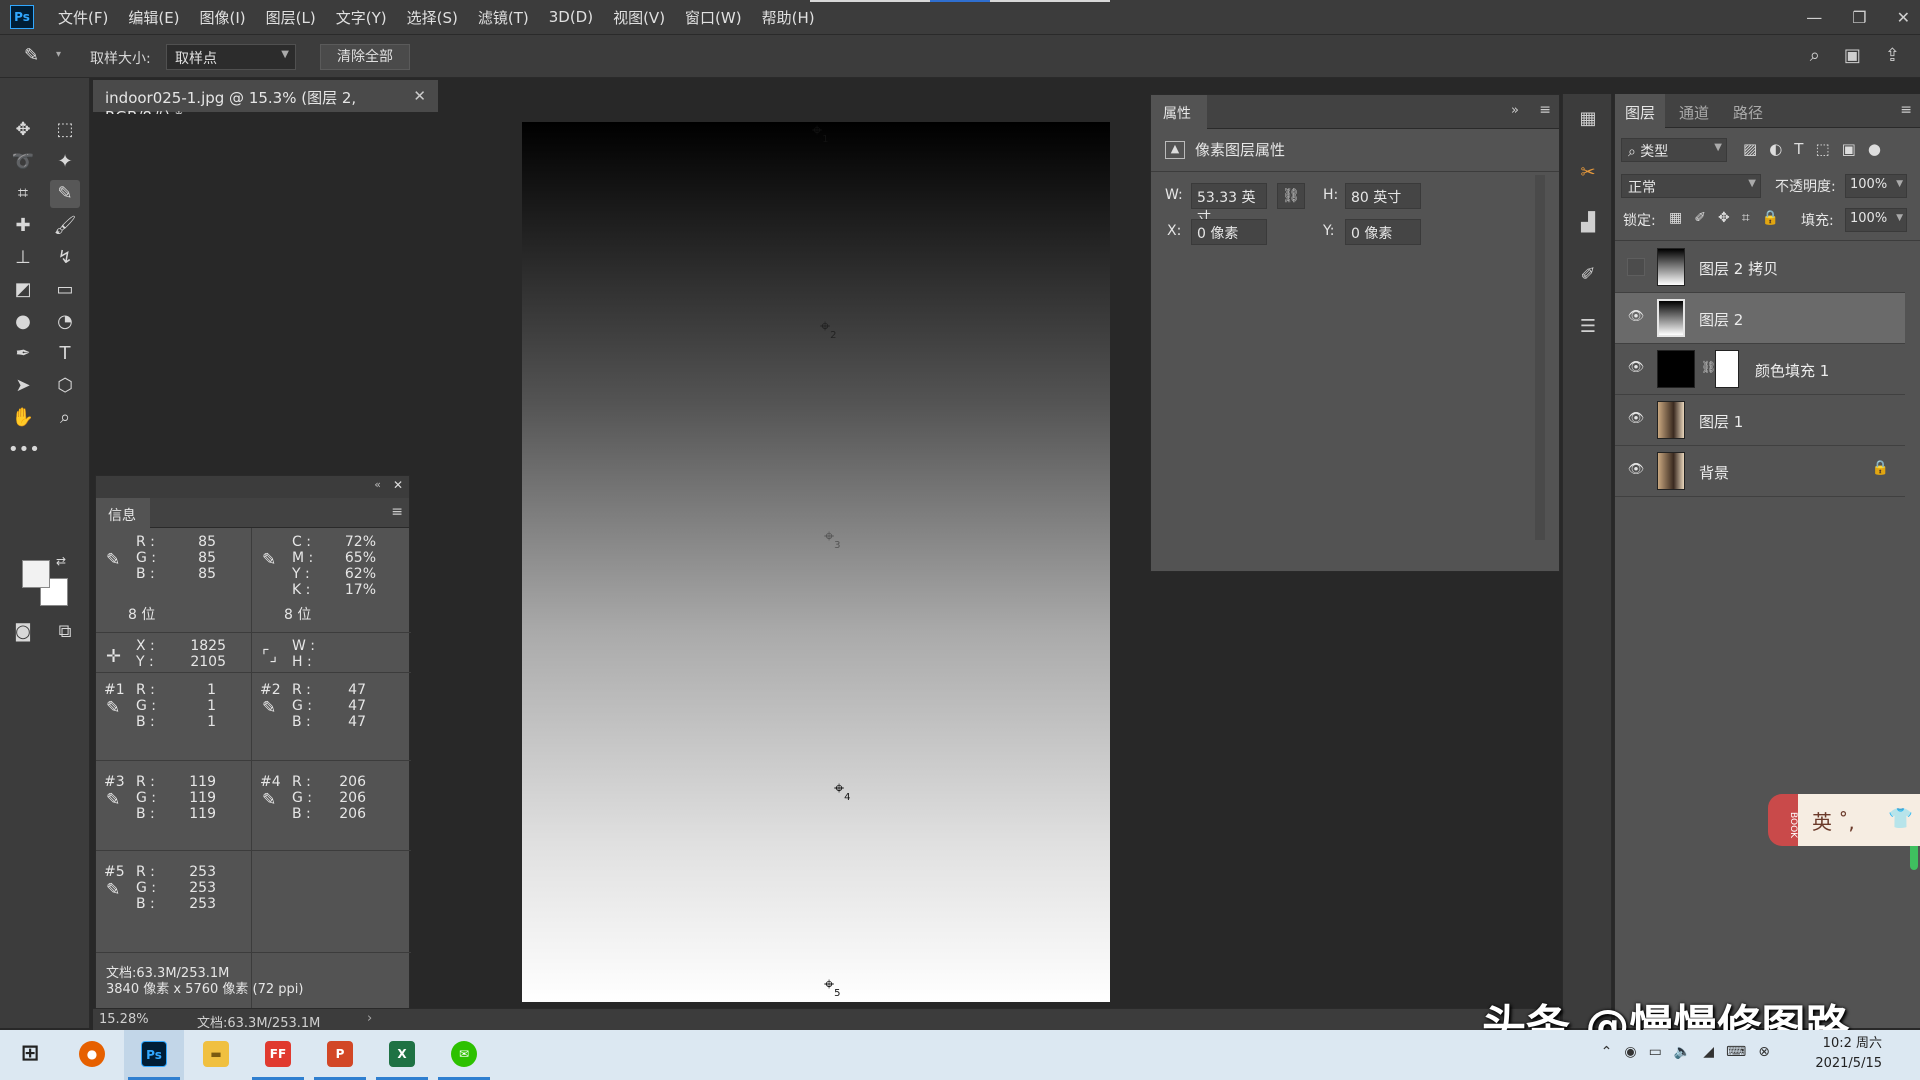 The width and height of the screenshot is (1920, 1080). Describe the element at coordinates (65, 290) in the screenshot. I see `gradient-tool-icon: ▭` at that location.